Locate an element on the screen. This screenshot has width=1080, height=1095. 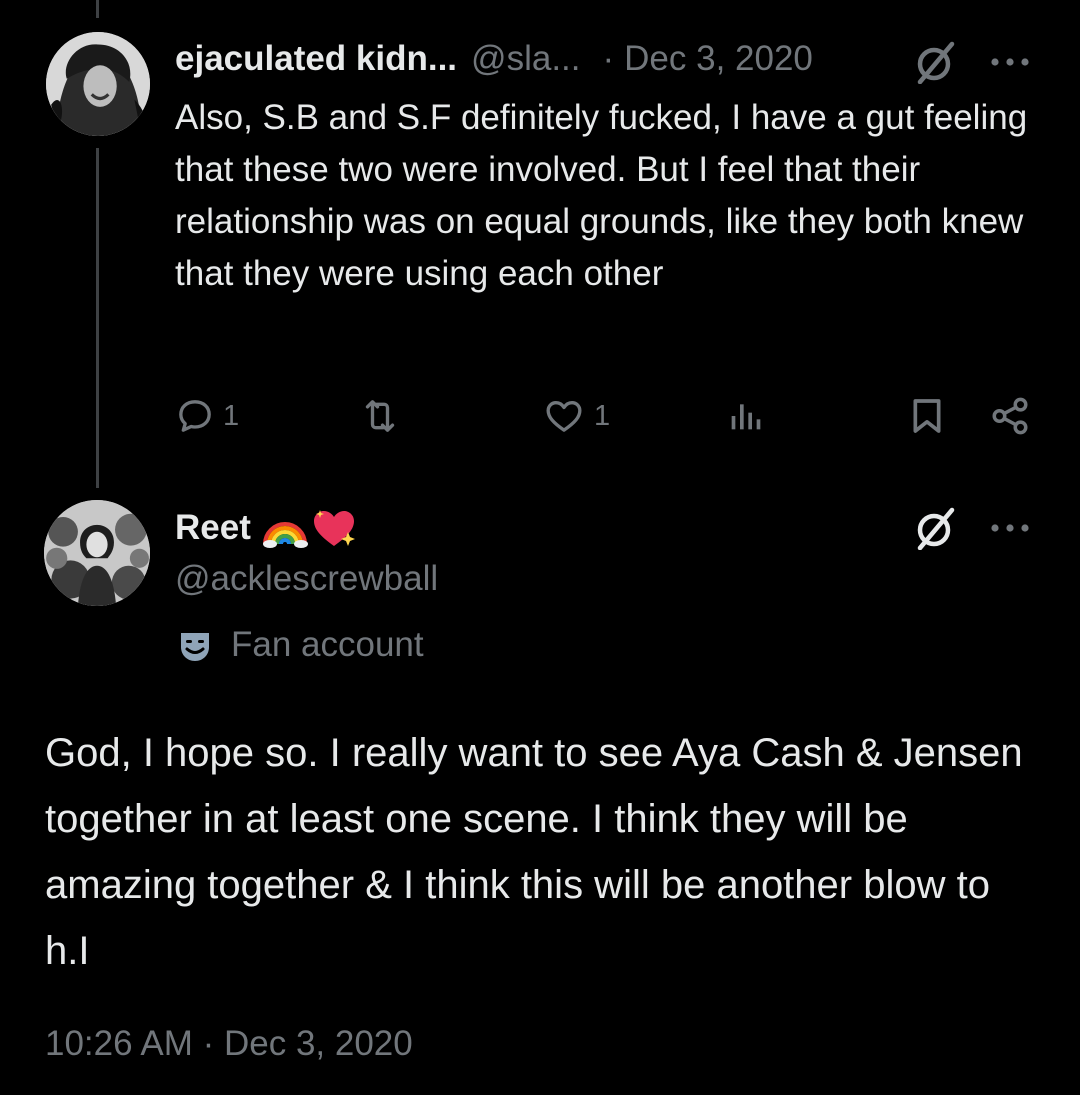
theater-masks-icon is located at coordinates (195, 647).